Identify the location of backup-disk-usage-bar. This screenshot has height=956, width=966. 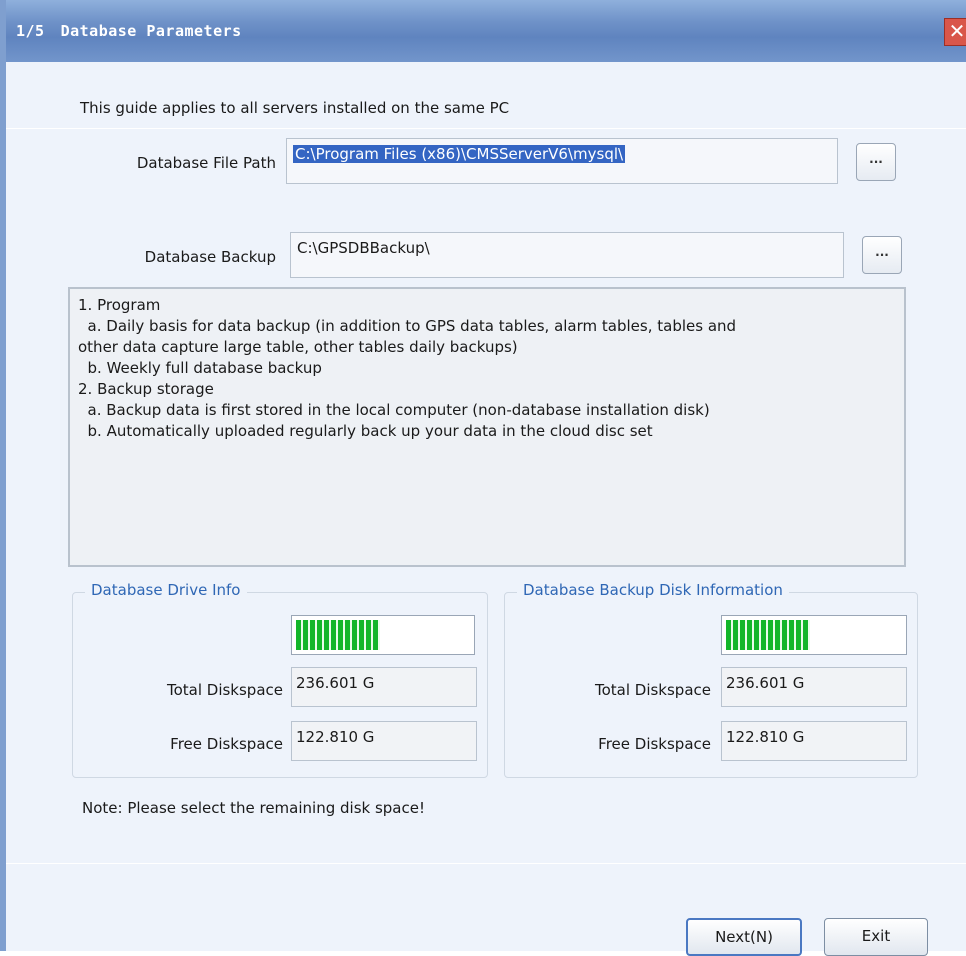
(814, 635).